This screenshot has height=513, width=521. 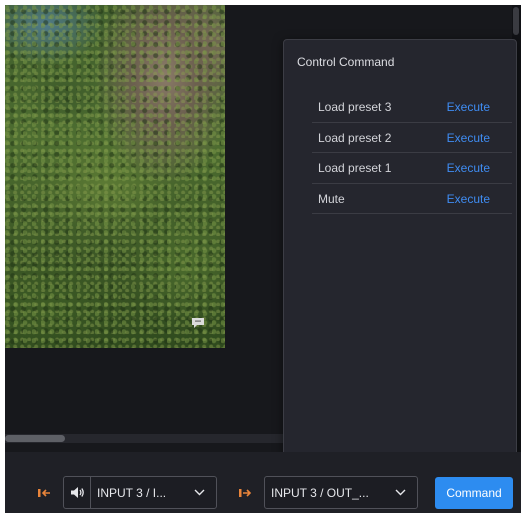 I want to click on command-label: Mute, so click(x=331, y=198).